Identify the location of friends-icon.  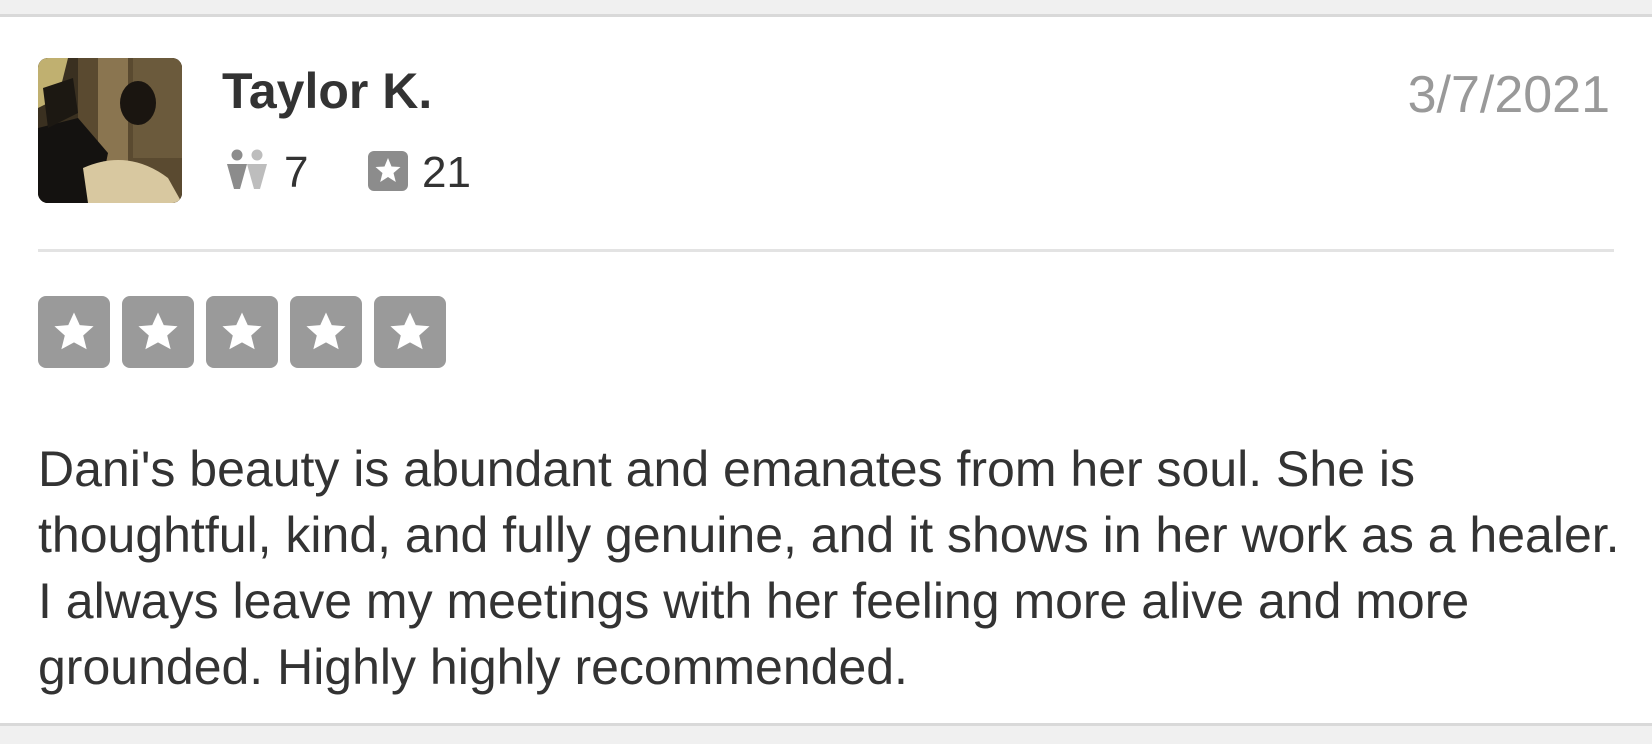
(247, 173).